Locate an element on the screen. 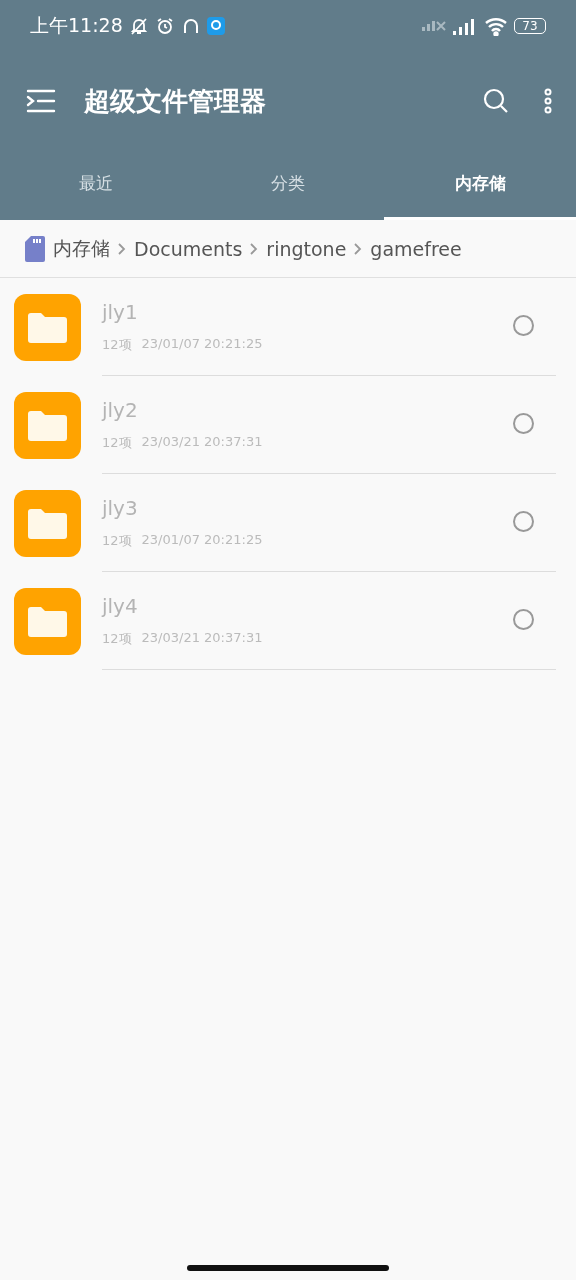 This screenshot has width=576, height=1280. battery-icon: 73 is located at coordinates (530, 26).